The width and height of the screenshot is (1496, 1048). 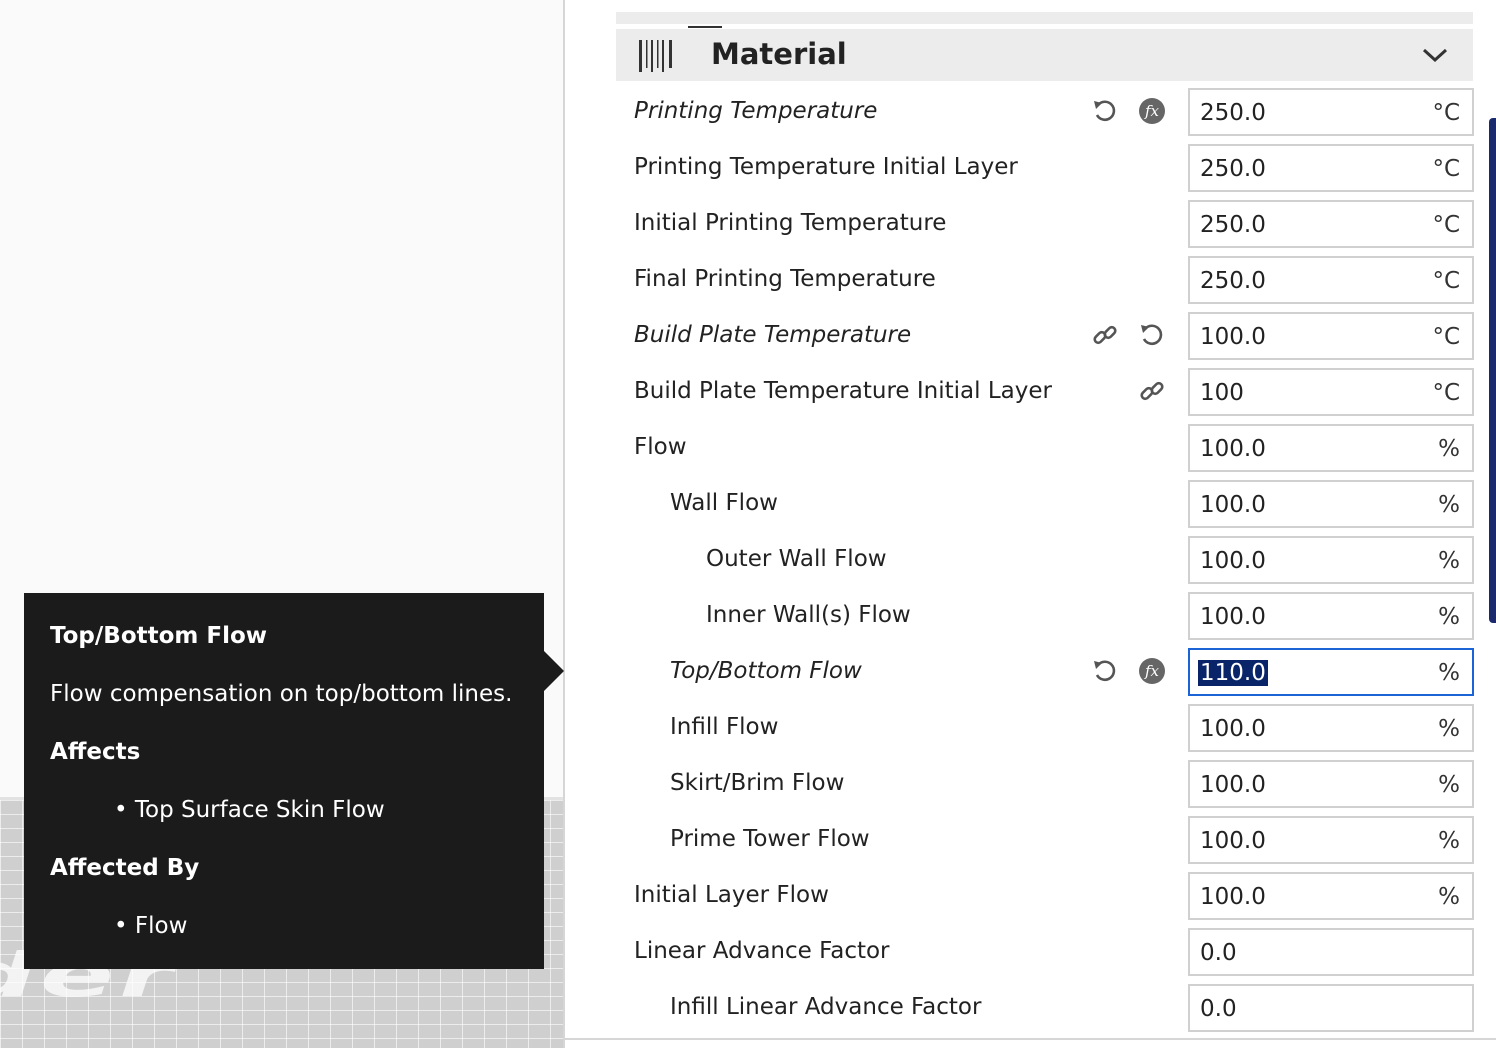 I want to click on setting-label: Infill Linear Advance Factor, so click(x=826, y=1007).